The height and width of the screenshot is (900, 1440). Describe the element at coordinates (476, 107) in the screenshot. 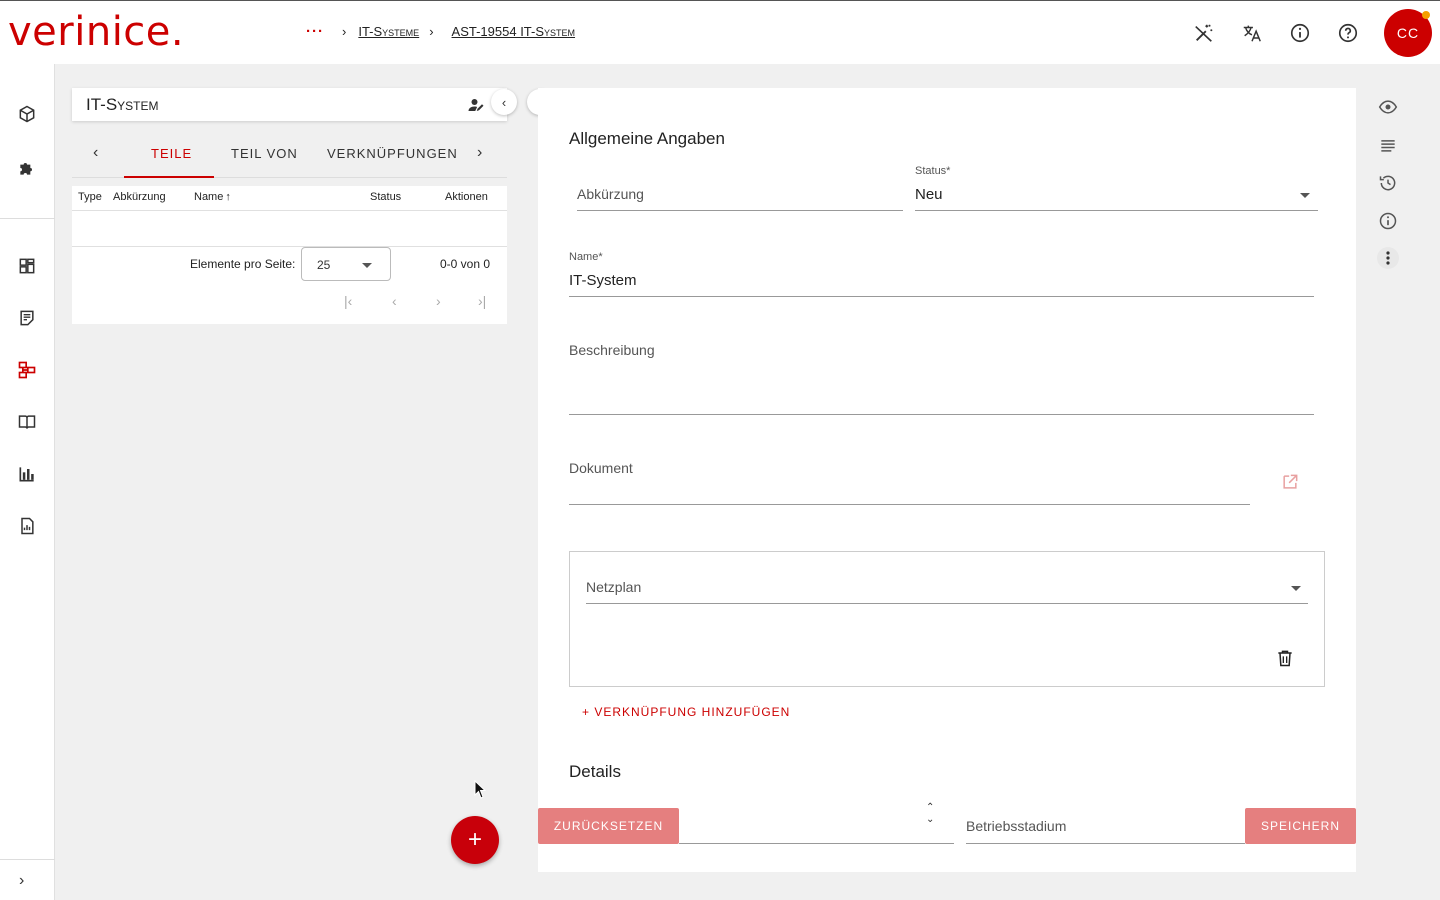

I see `assign-user-icon` at that location.